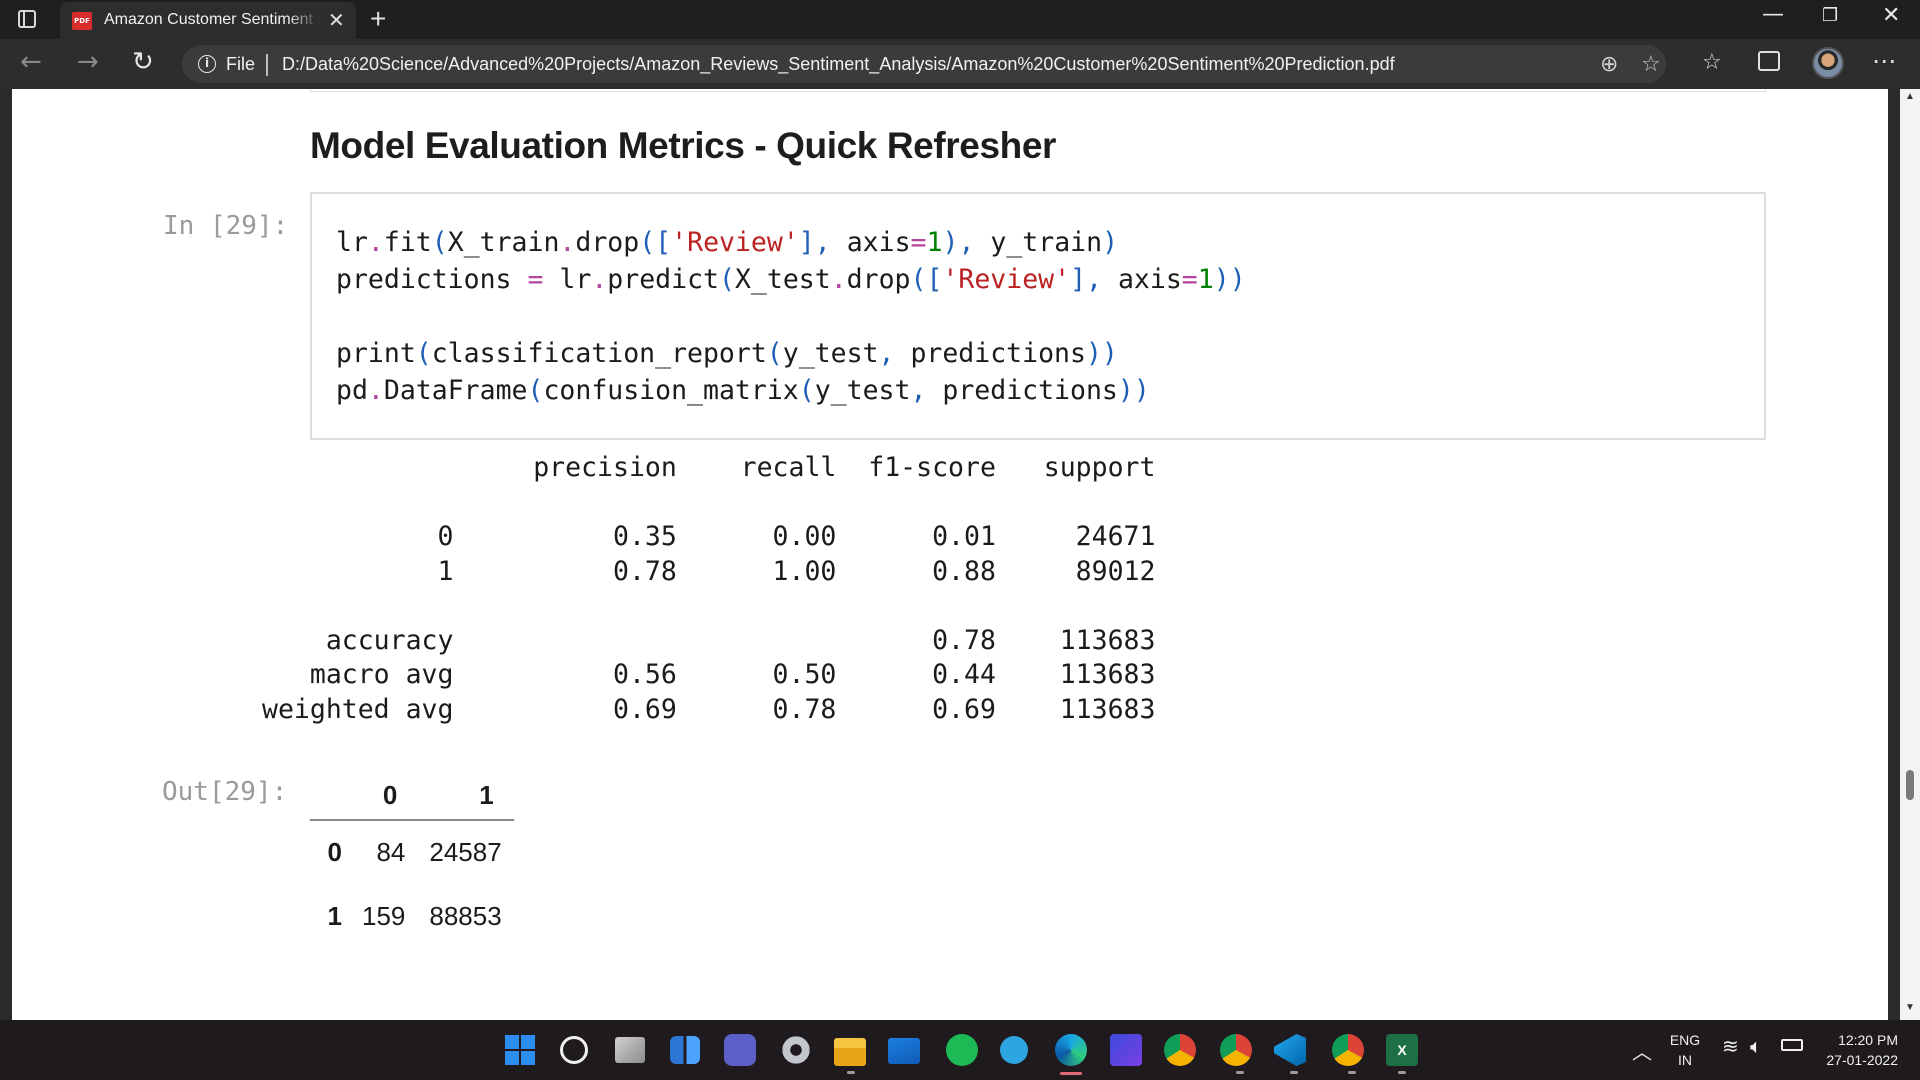 The width and height of the screenshot is (1920, 1080). I want to click on vscode-icon, so click(1290, 1050).